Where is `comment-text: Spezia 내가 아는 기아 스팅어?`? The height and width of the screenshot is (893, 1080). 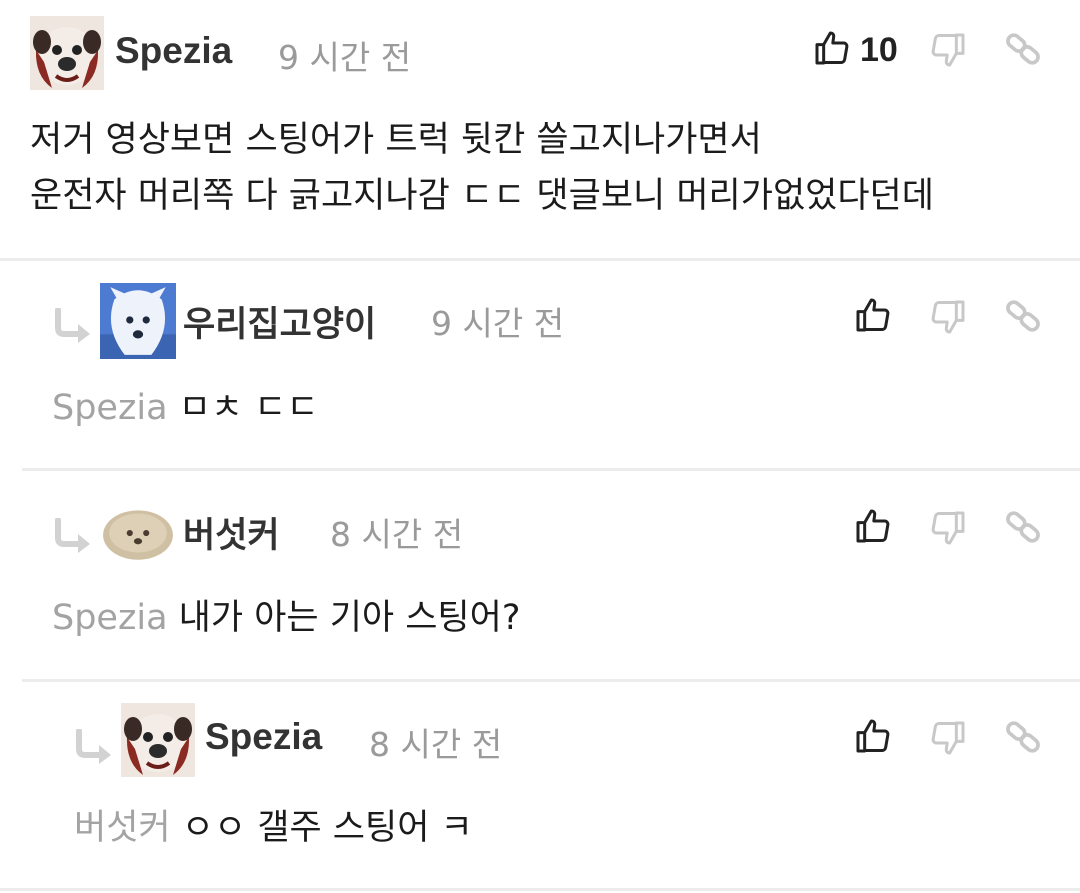 comment-text: Spezia 내가 아는 기아 스팅어? is located at coordinates (286, 618).